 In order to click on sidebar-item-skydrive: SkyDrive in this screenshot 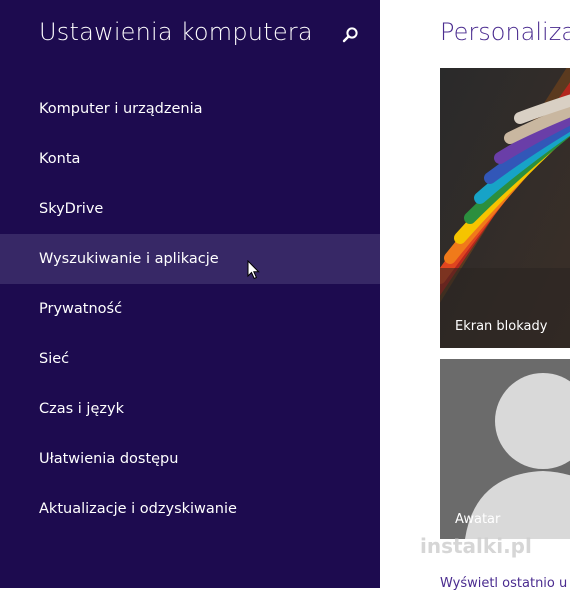, I will do `click(190, 209)`.